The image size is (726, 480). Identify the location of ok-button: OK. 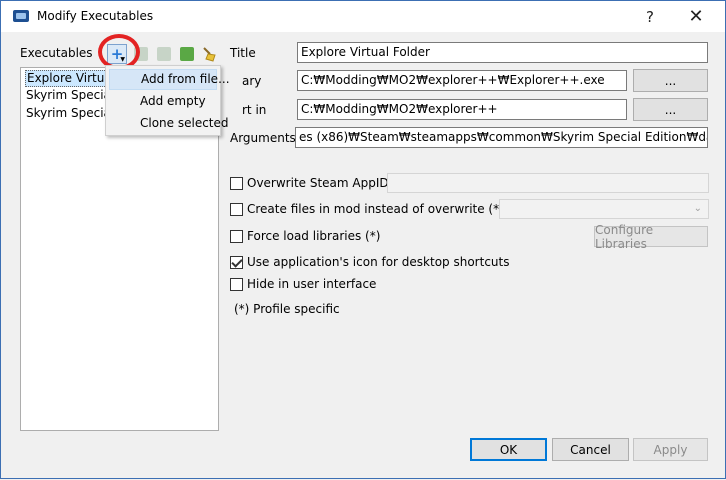
(508, 449).